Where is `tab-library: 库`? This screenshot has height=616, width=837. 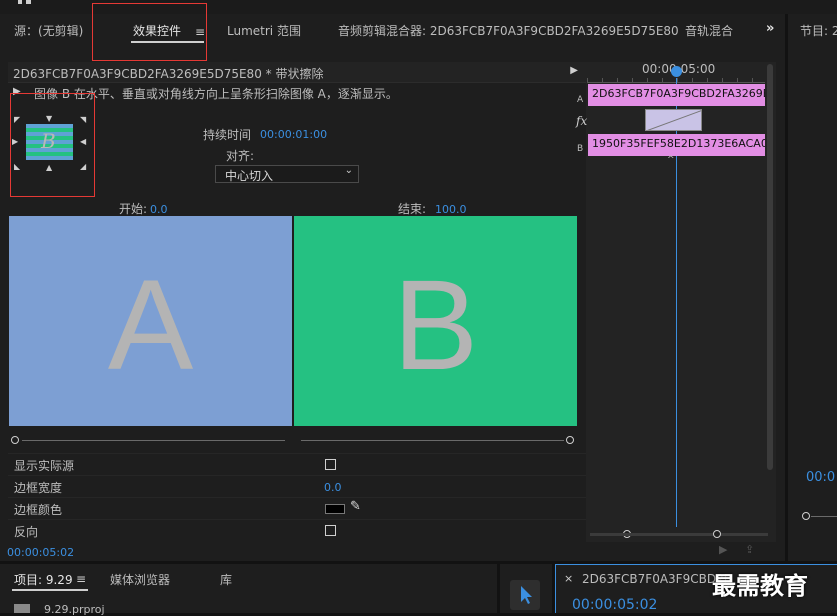
tab-library: 库 is located at coordinates (226, 579).